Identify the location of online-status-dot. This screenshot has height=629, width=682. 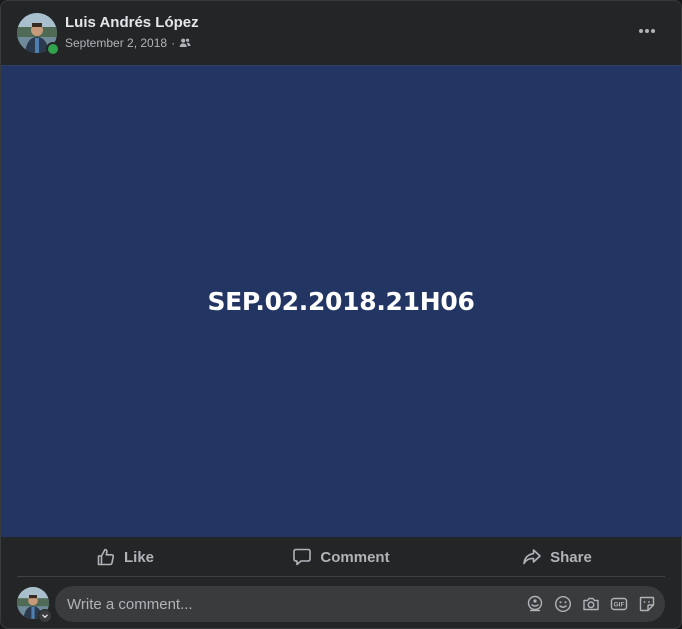
(53, 49).